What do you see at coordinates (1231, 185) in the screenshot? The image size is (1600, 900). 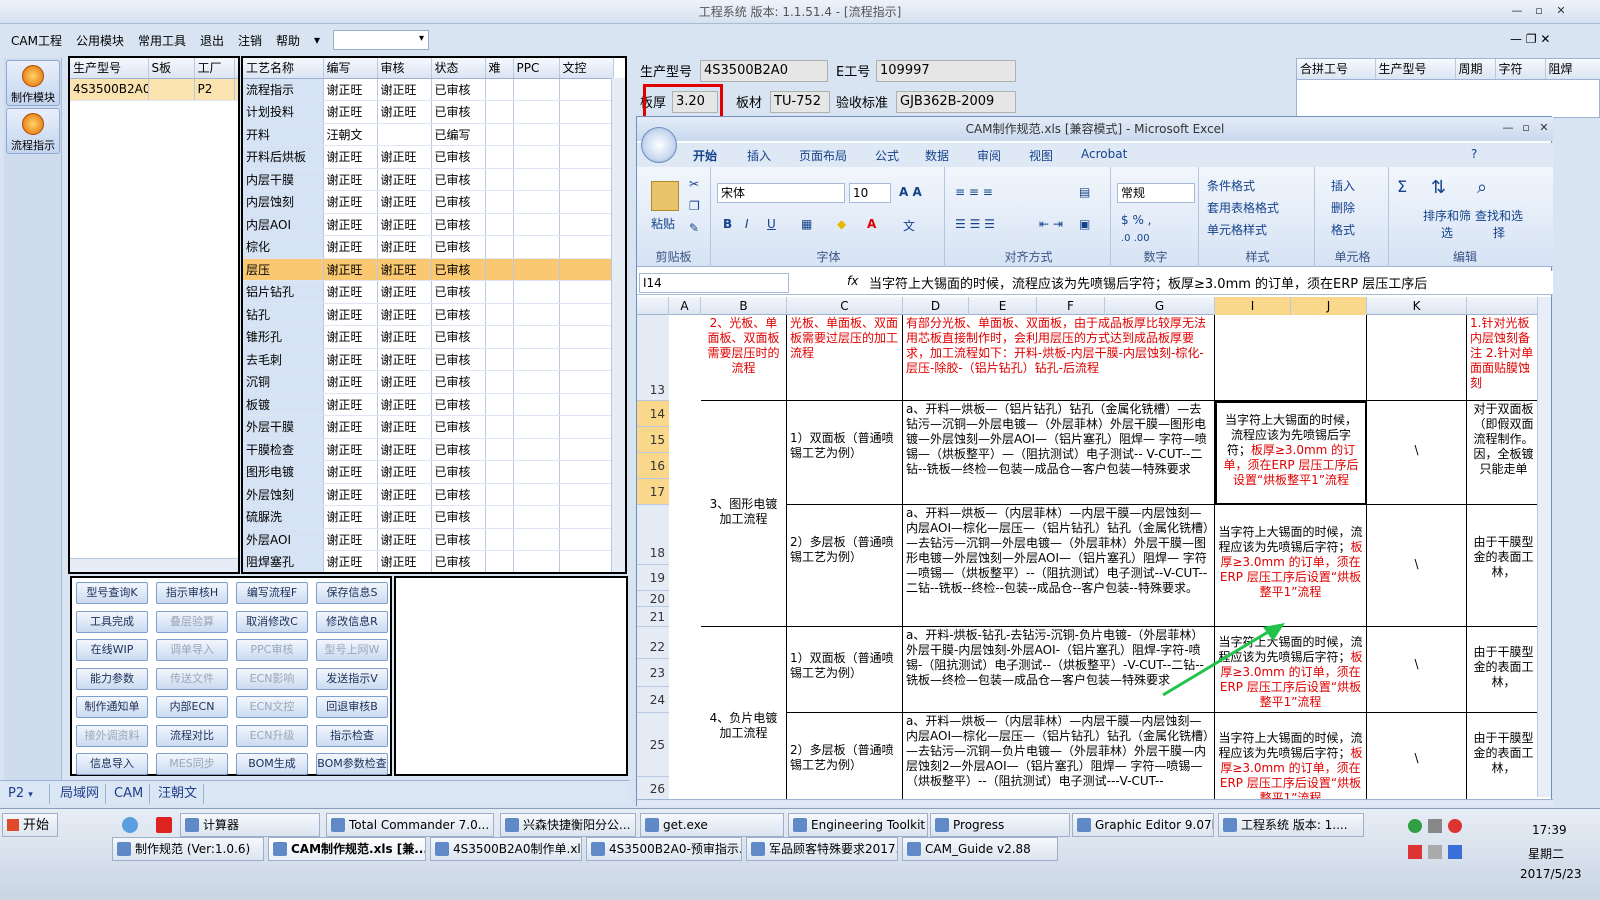 I see `conditional-format-button: 条件格式` at bounding box center [1231, 185].